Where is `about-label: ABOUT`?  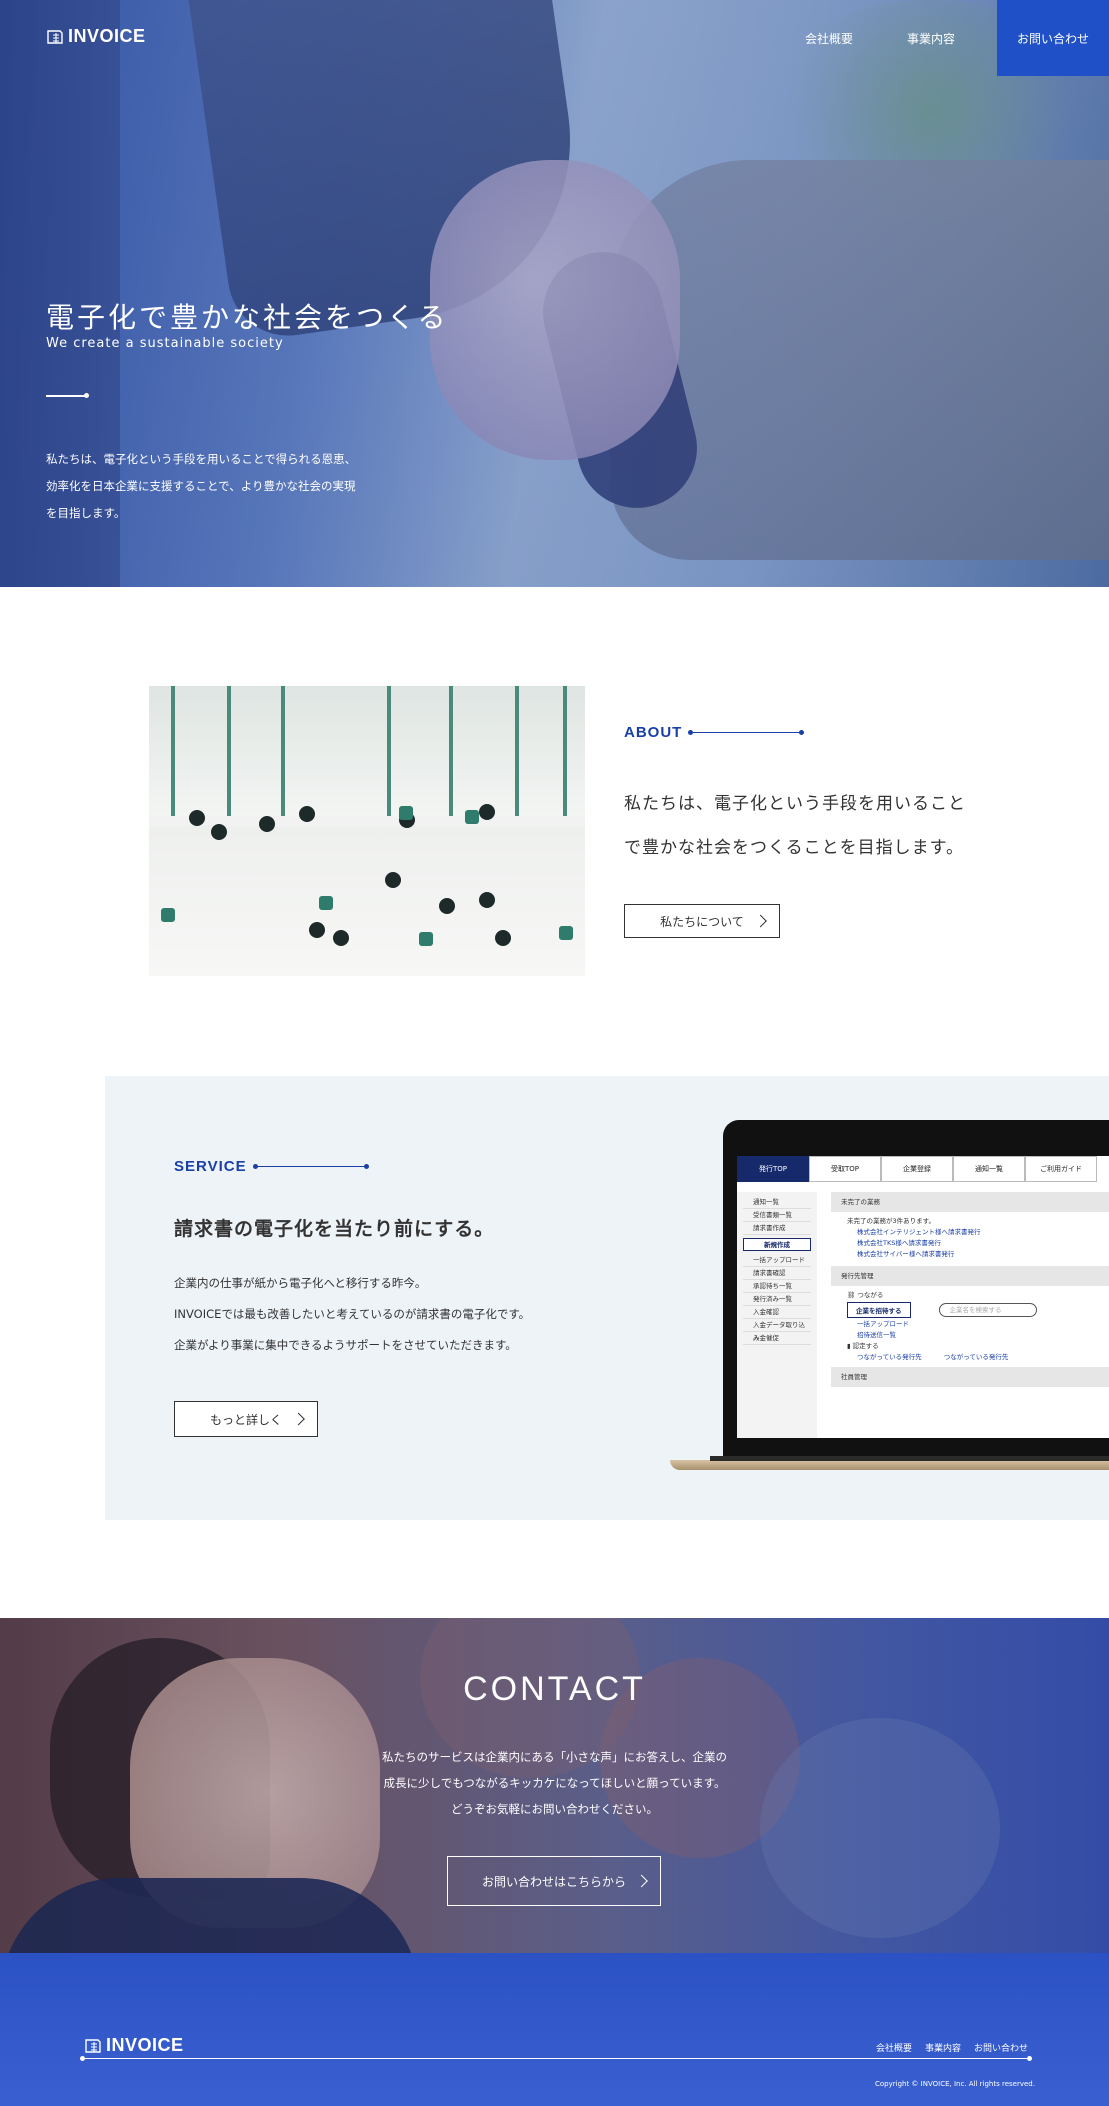 about-label: ABOUT is located at coordinates (714, 732).